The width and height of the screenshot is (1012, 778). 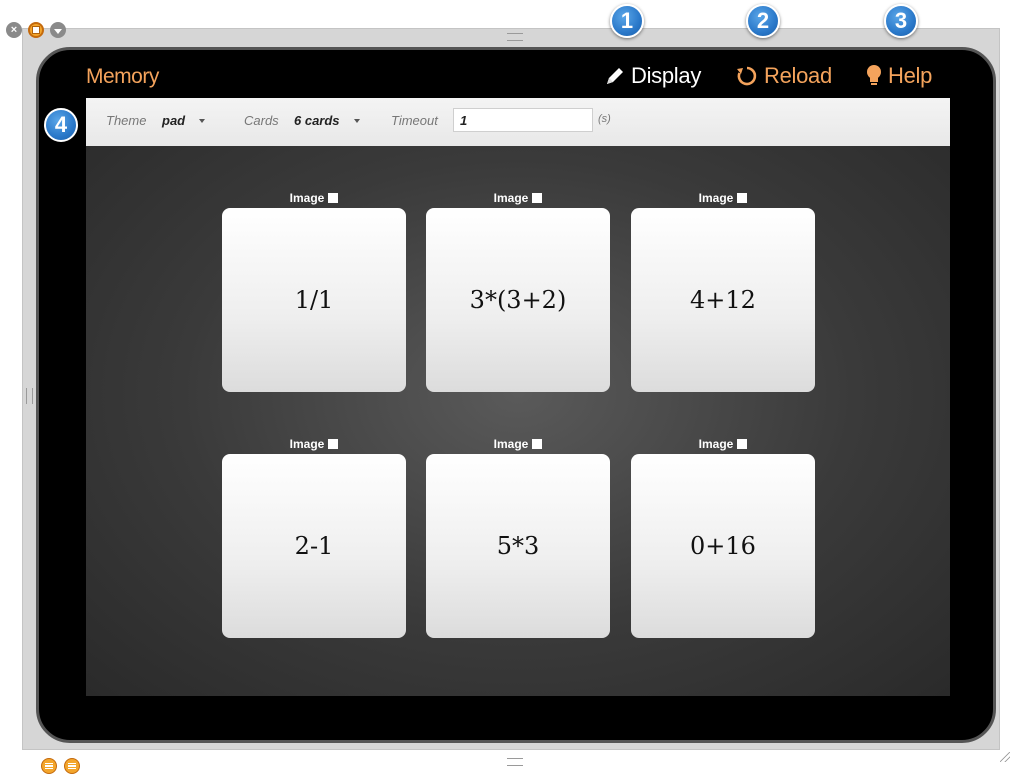 What do you see at coordinates (763, 21) in the screenshot?
I see `callout-badge-2: 2` at bounding box center [763, 21].